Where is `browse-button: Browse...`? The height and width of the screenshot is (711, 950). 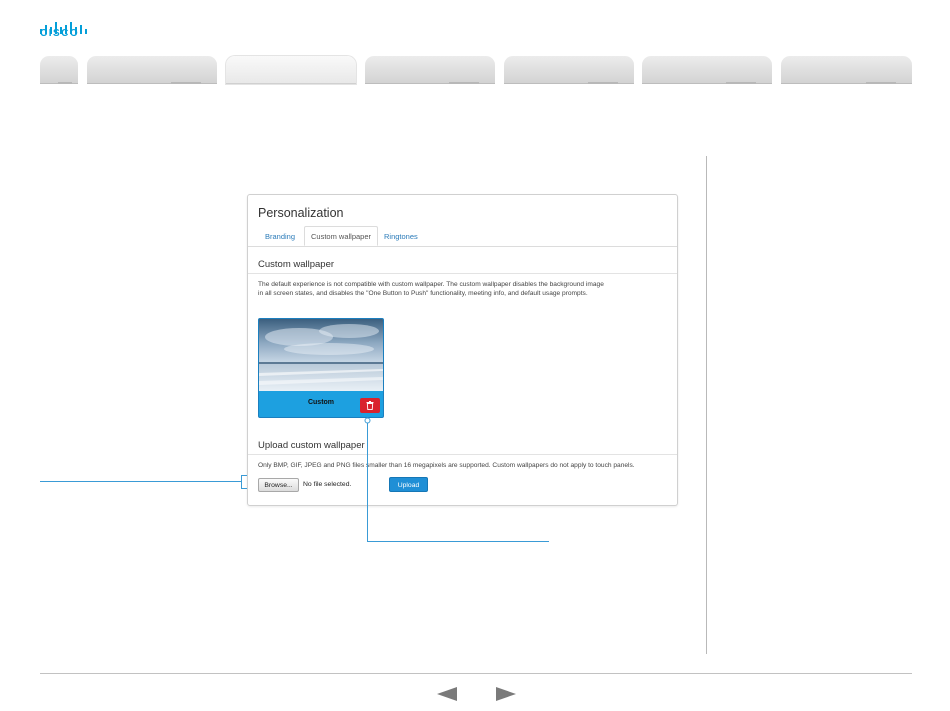 browse-button: Browse... is located at coordinates (278, 485).